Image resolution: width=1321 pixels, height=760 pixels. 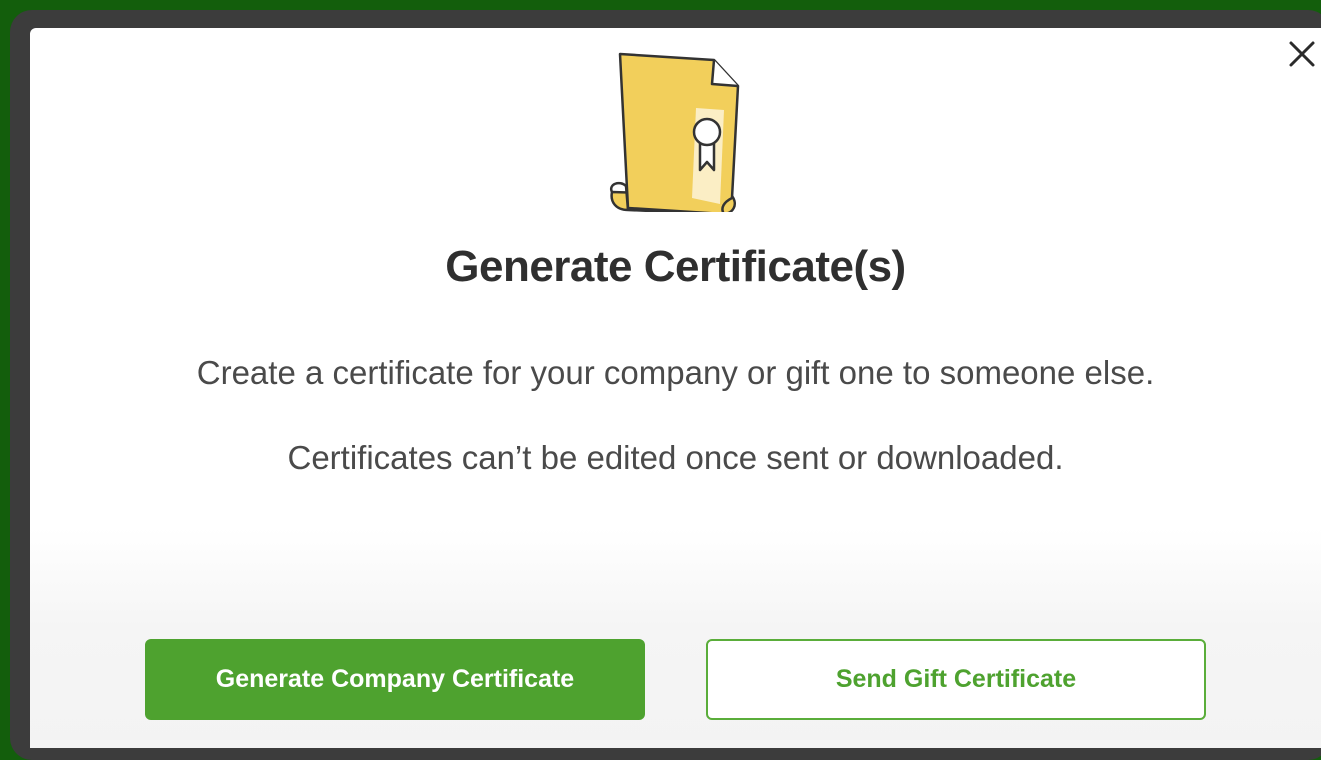 I want to click on send-gift-certificate-button: Send Gift Certificate, so click(x=956, y=679).